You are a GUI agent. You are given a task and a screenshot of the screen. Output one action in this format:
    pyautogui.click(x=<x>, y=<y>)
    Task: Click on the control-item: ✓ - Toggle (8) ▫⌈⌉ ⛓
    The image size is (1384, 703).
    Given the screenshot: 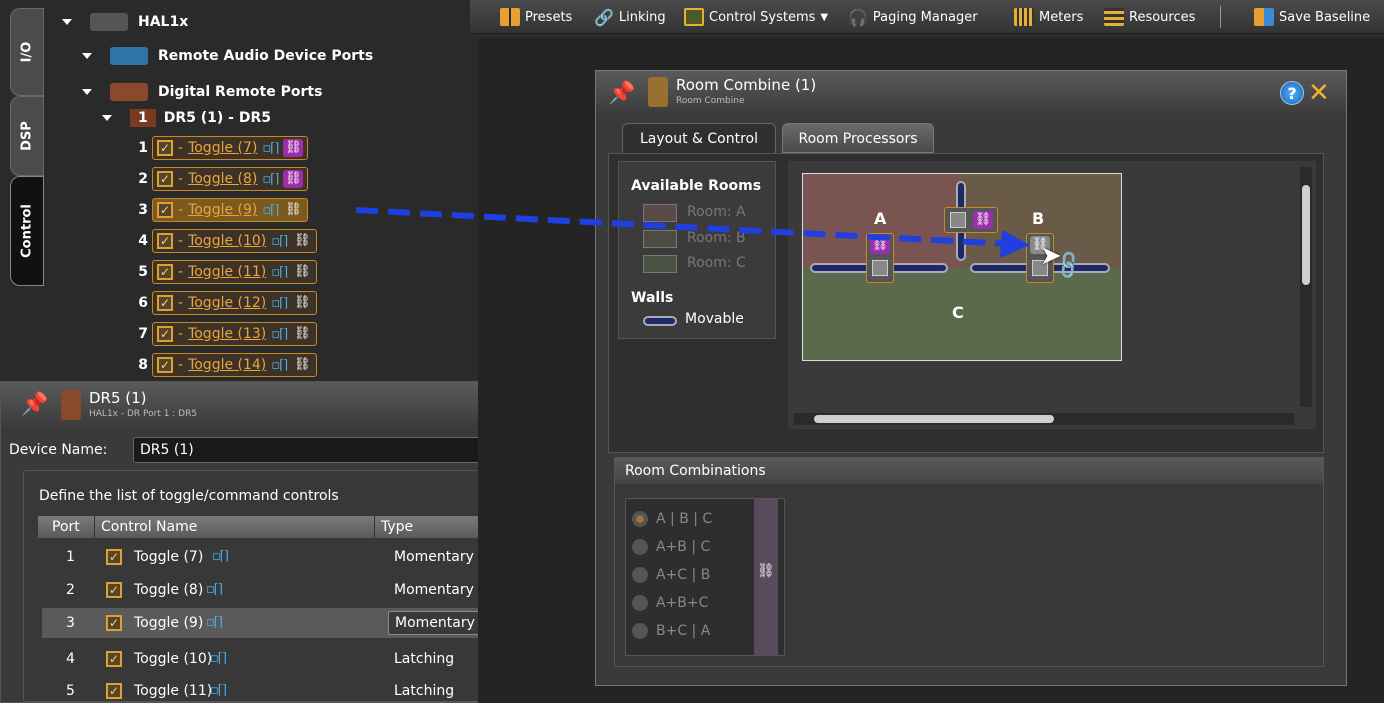 What is the action you would take?
    pyautogui.click(x=230, y=179)
    